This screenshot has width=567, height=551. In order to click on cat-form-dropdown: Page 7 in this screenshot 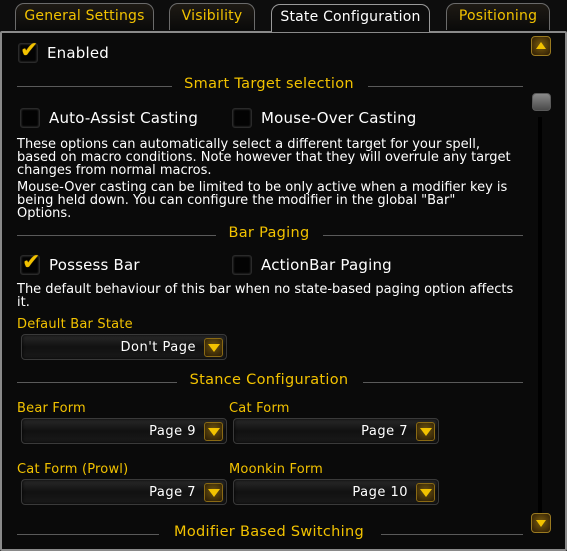, I will do `click(336, 431)`.